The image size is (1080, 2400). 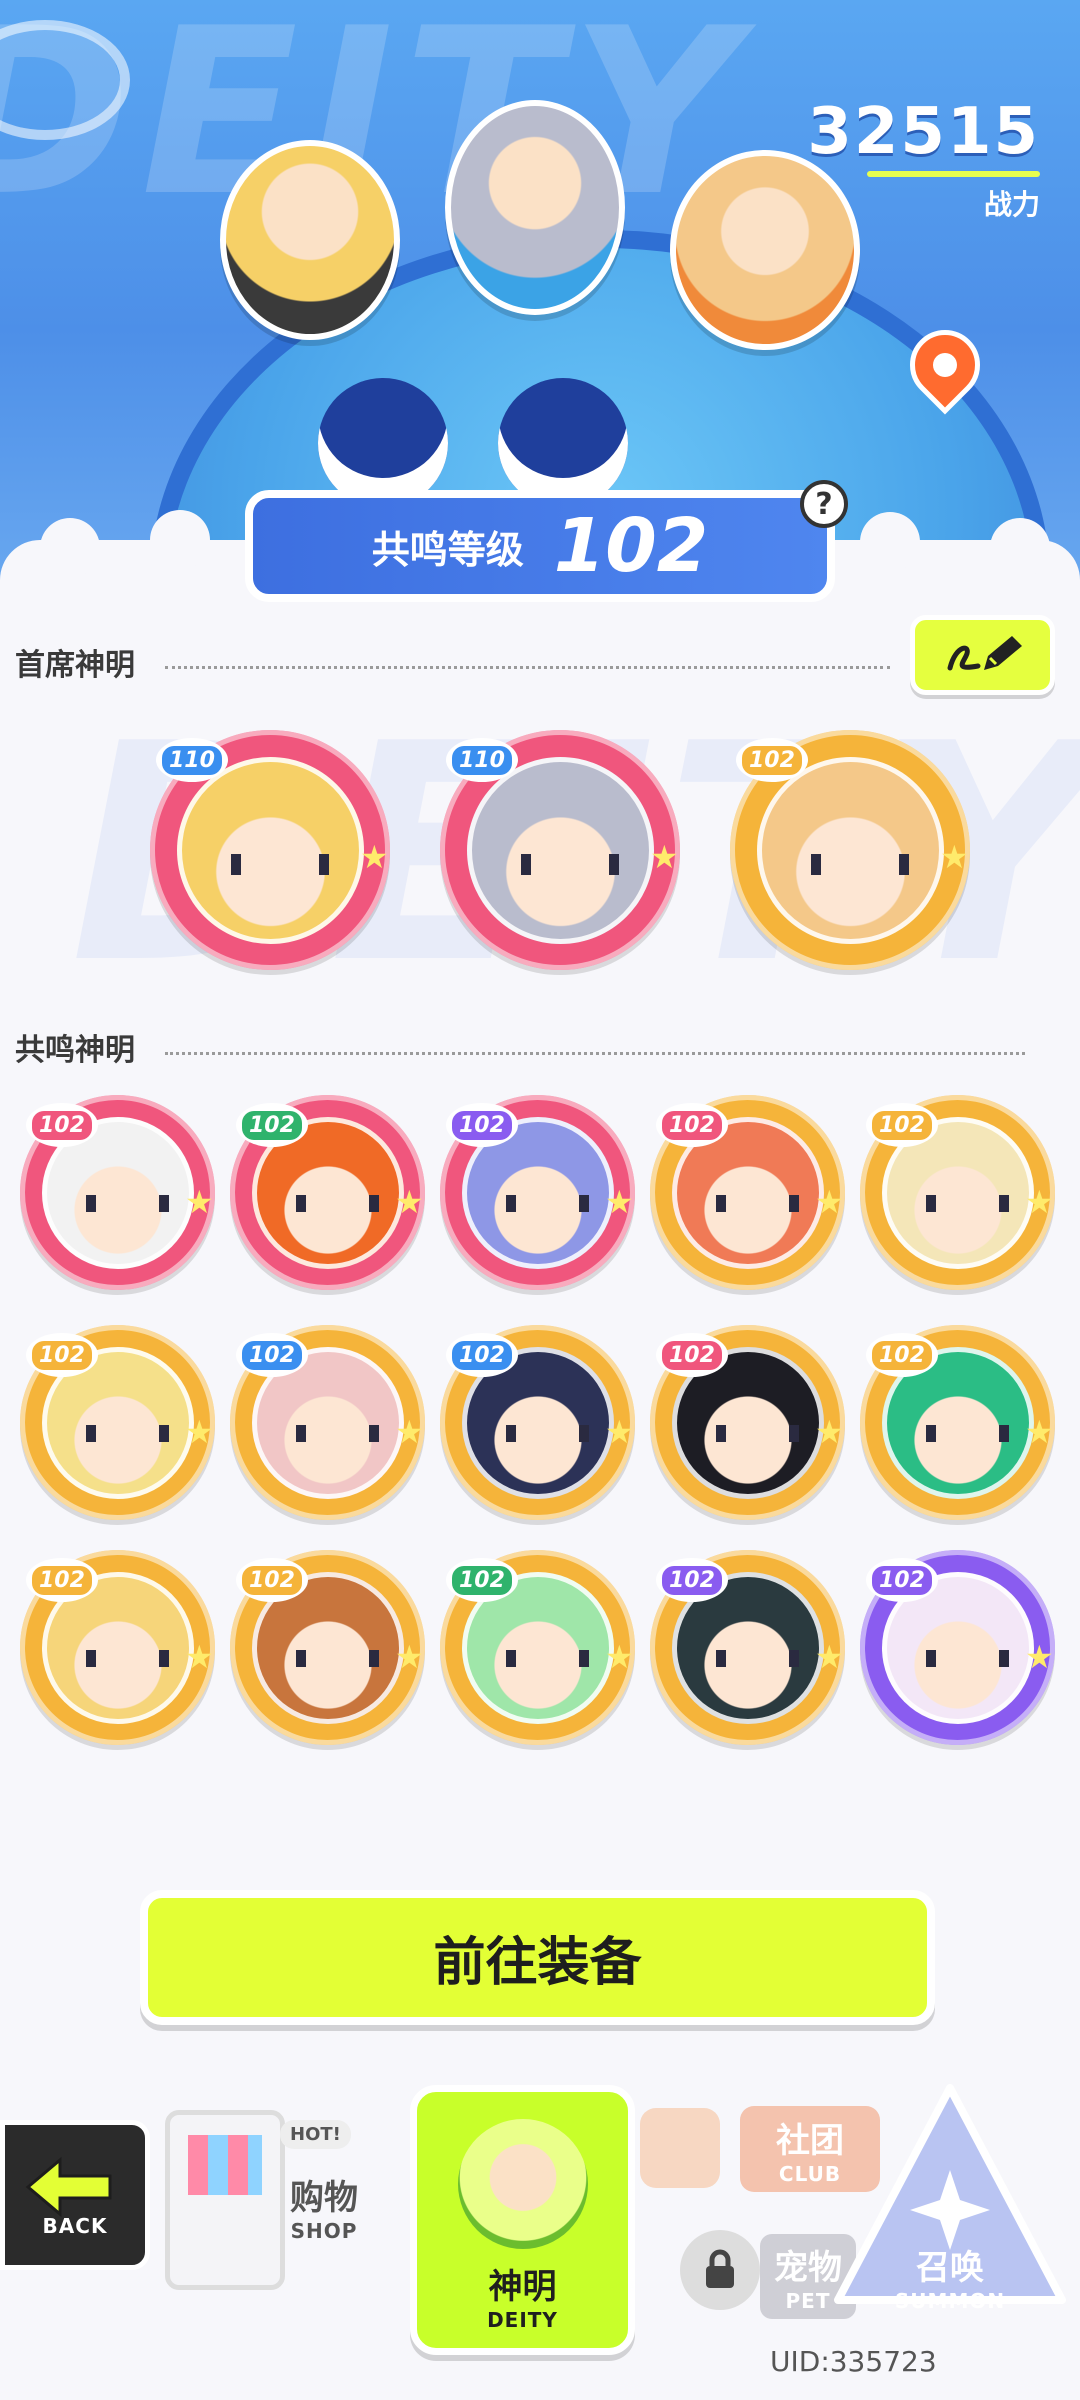 I want to click on shop-label-cn: 购物, so click(x=324, y=2198).